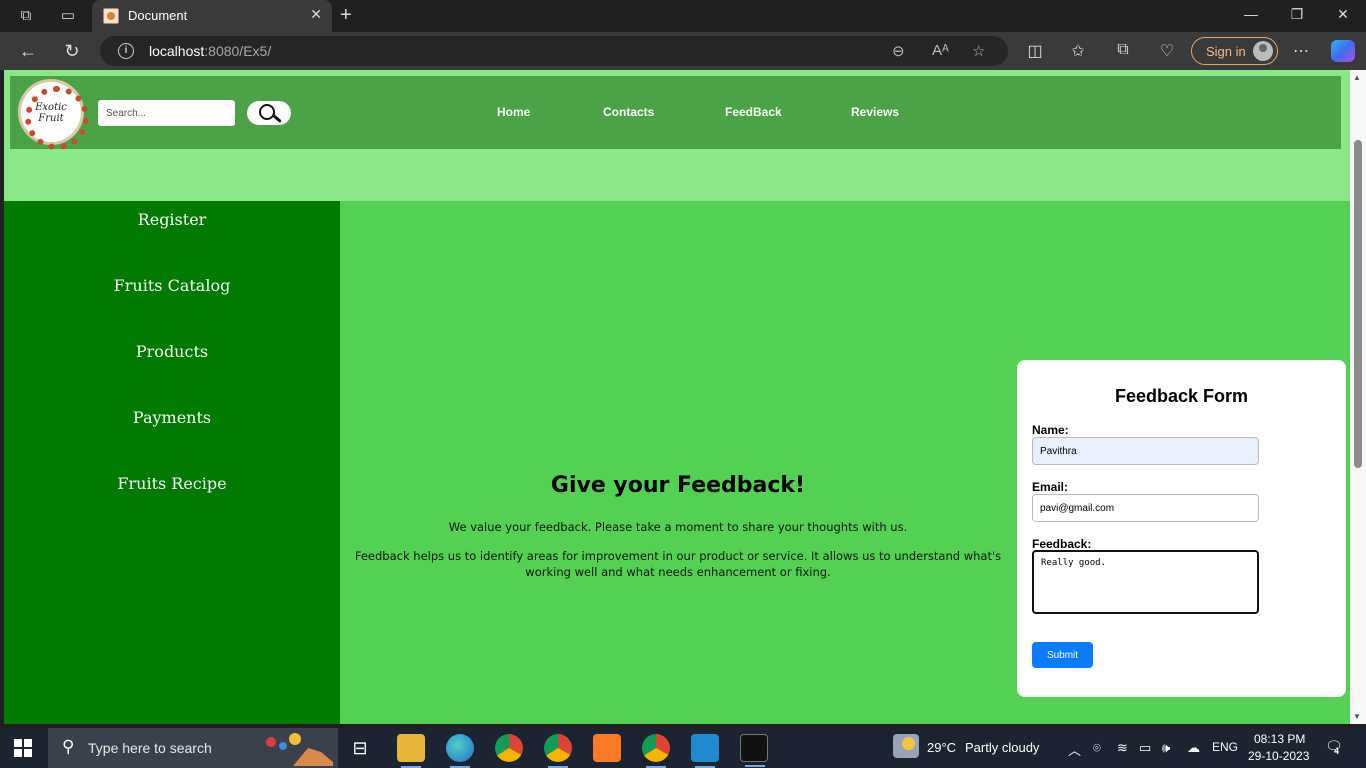 This screenshot has width=1366, height=768. What do you see at coordinates (1062, 544) in the screenshot?
I see `feedback-label: Feedback:` at bounding box center [1062, 544].